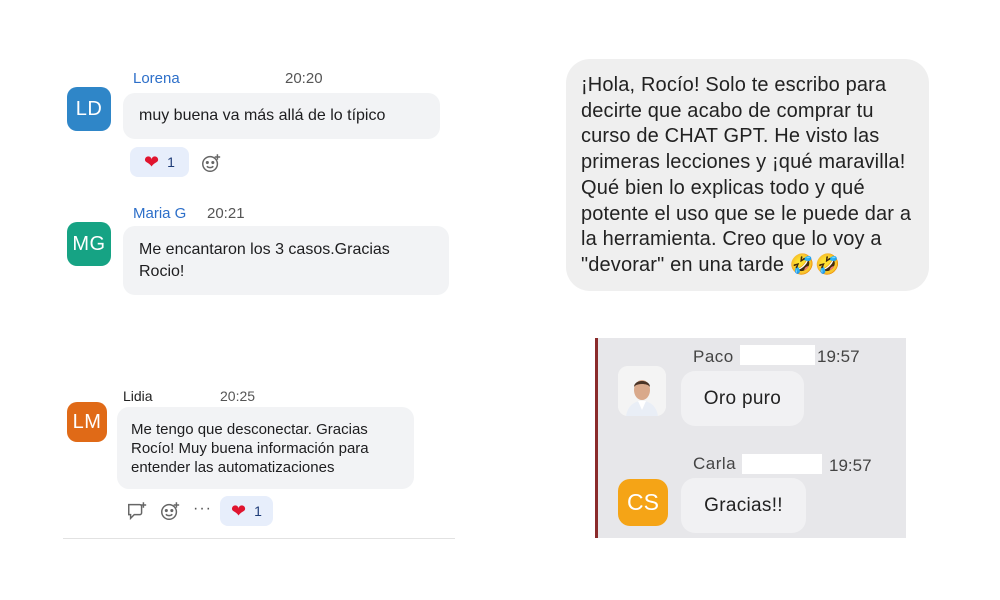 Image resolution: width=1000 pixels, height=600 pixels. I want to click on message-bubble: Me encantaron los 3 casos.Gracias Rocio!, so click(286, 260).